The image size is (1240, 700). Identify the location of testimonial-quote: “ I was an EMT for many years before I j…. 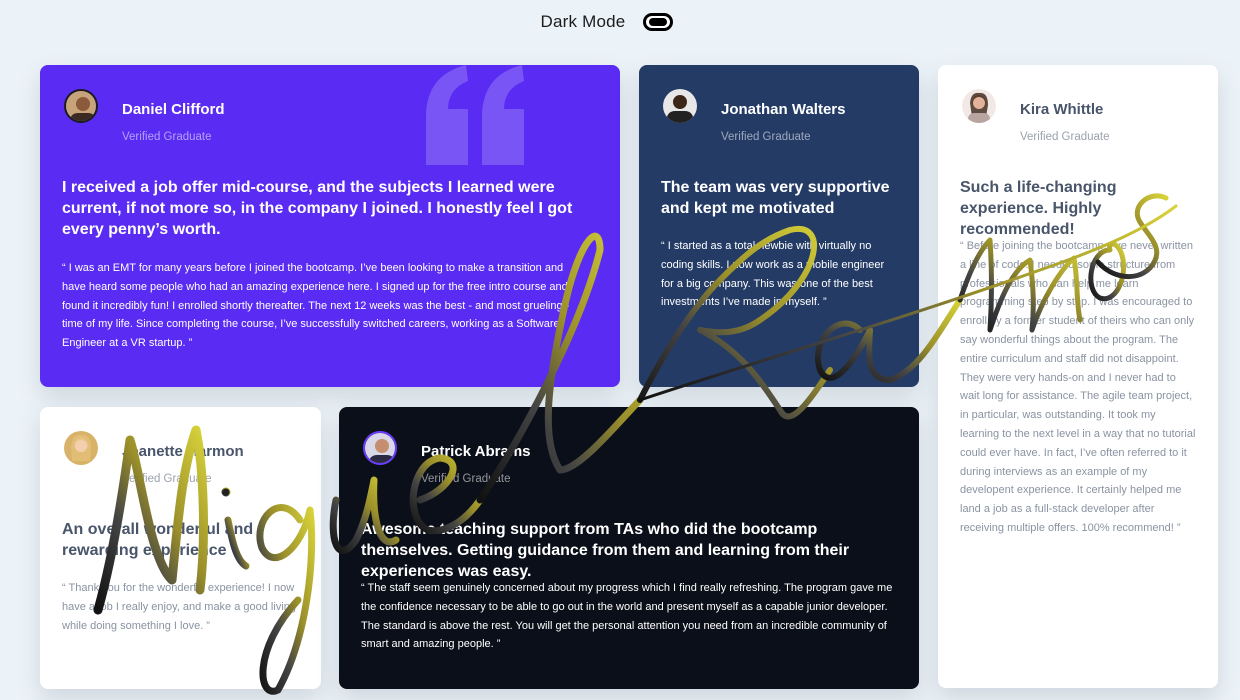
(316, 306).